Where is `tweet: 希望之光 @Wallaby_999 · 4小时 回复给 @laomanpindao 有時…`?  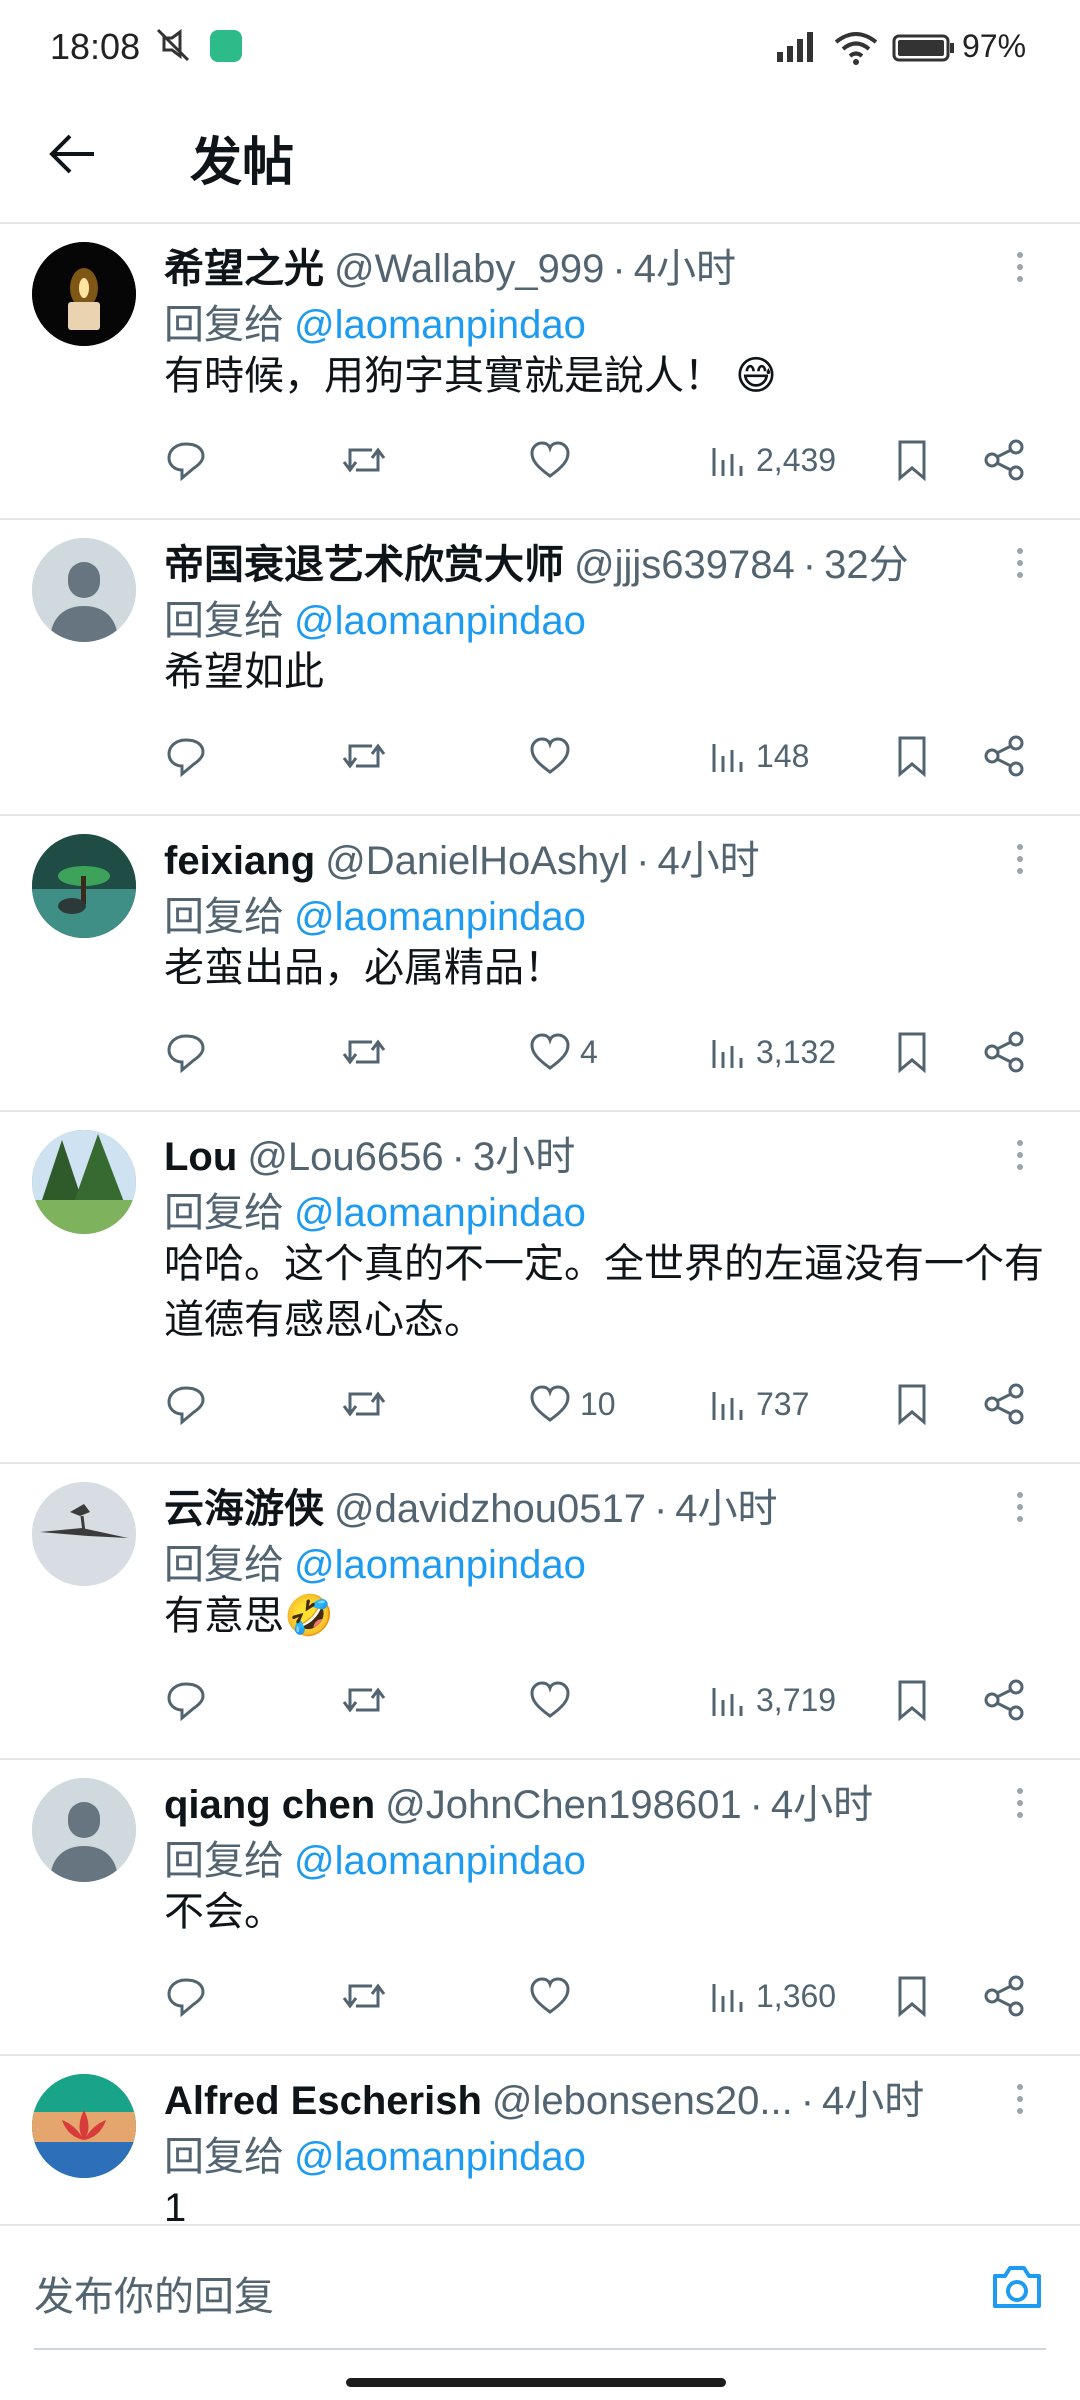 tweet: 希望之光 @Wallaby_999 · 4小时 回复给 @laomanpindao 有時… is located at coordinates (540, 372).